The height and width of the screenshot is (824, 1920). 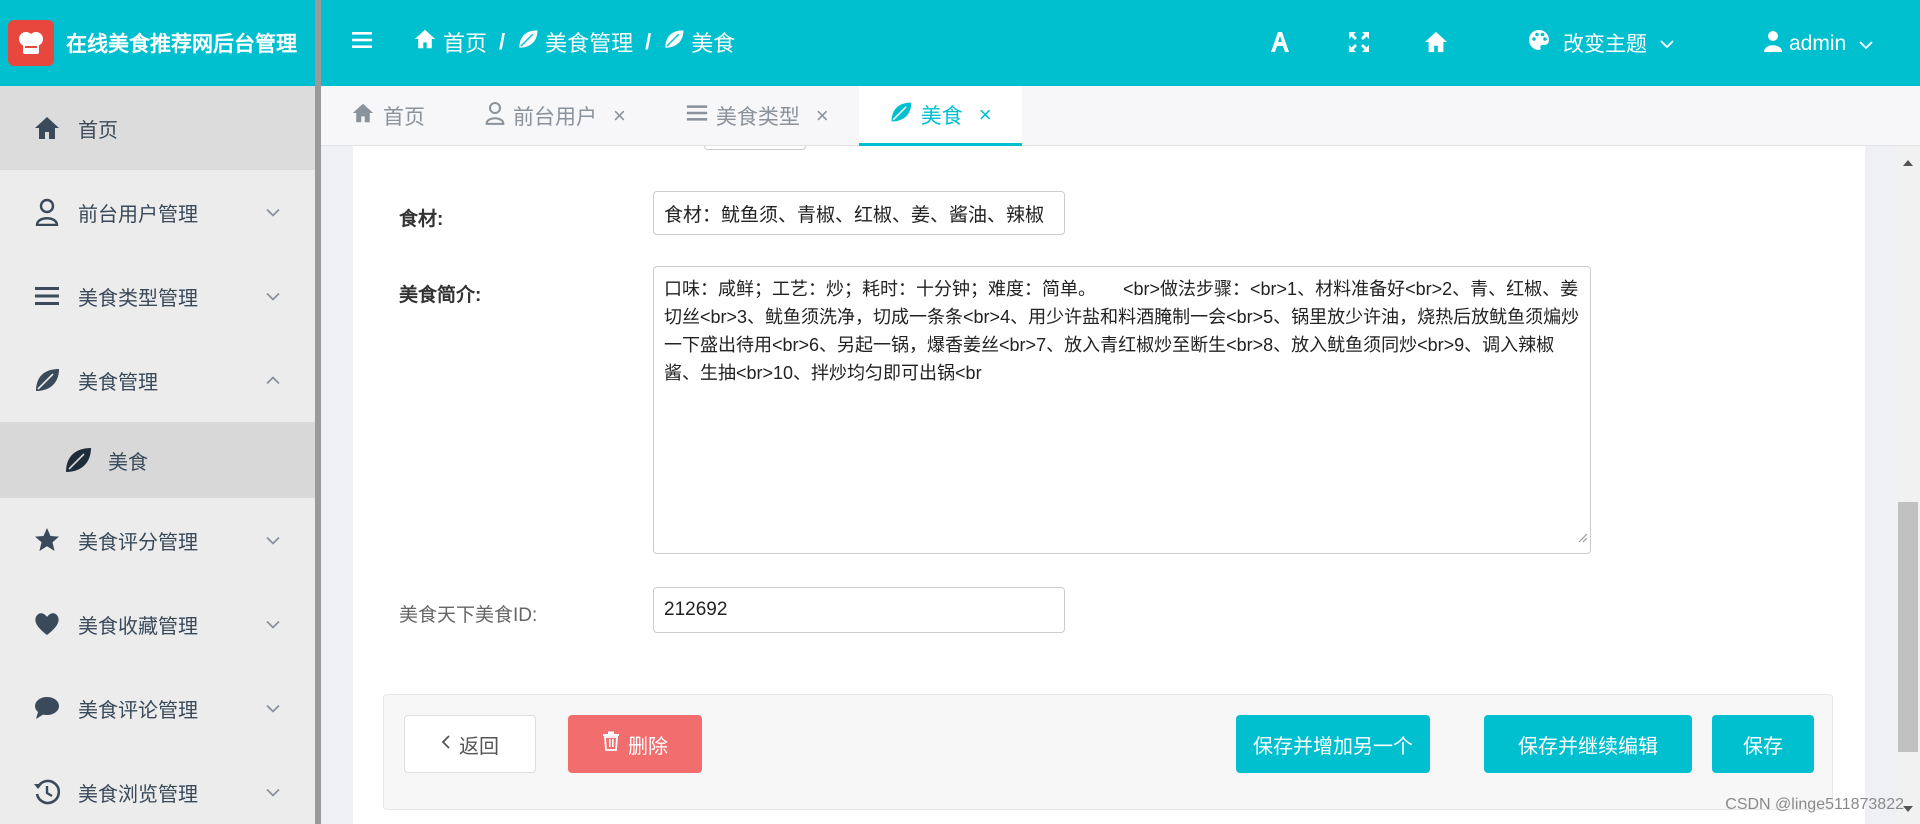 I want to click on comment-icon, so click(x=47, y=708).